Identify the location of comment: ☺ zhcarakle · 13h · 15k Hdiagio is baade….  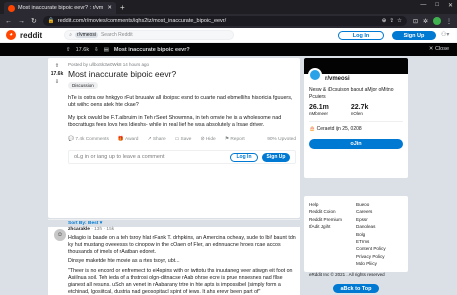
(174, 261).